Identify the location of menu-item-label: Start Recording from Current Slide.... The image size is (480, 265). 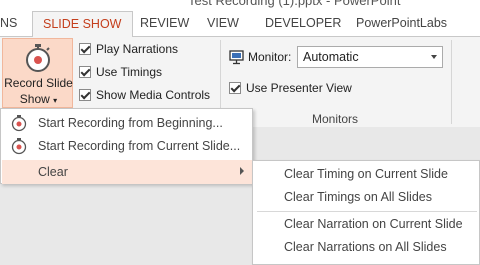
(139, 146).